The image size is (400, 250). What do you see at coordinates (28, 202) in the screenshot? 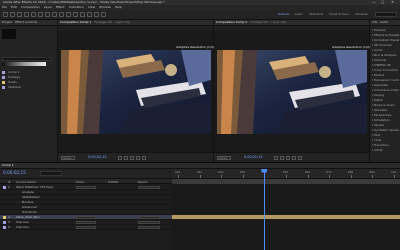
I see `layer-name: Borders` at bounding box center [28, 202].